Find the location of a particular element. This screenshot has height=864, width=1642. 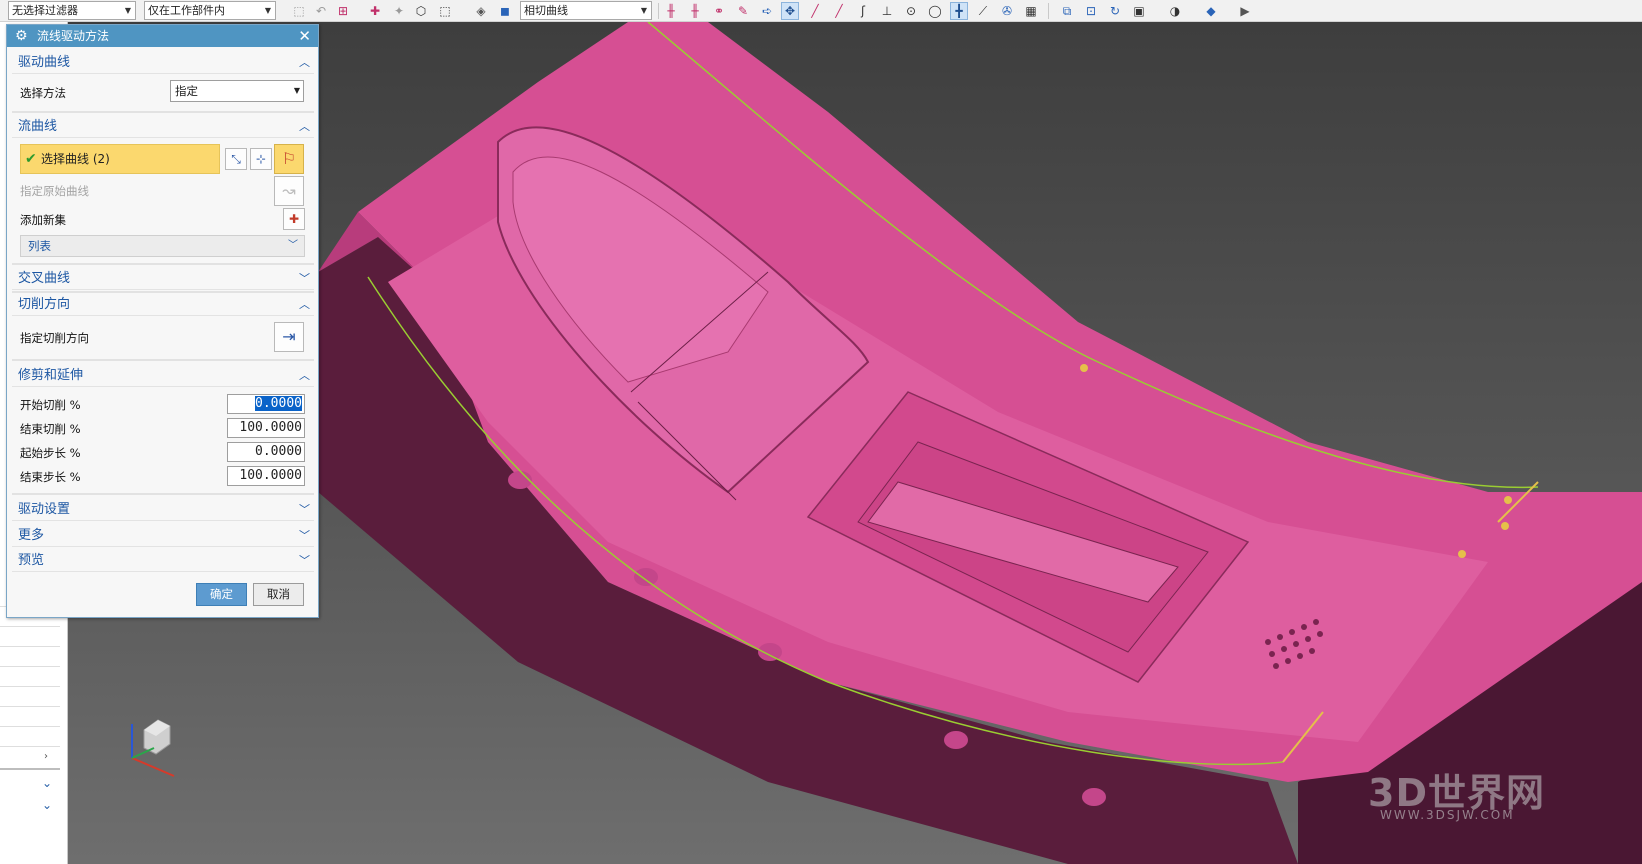

gear-point-icon: ✇ is located at coordinates (1007, 11).